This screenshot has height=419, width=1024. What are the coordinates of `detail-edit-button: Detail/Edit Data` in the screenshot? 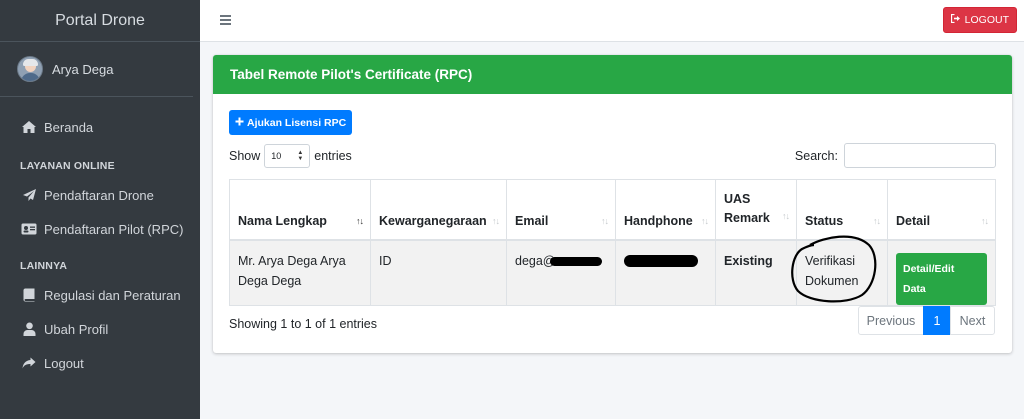 It's located at (941, 278).